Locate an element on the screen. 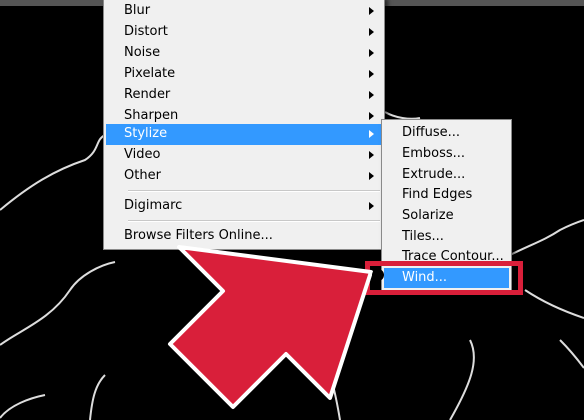  menu-item-label: Pixelate is located at coordinates (150, 73).